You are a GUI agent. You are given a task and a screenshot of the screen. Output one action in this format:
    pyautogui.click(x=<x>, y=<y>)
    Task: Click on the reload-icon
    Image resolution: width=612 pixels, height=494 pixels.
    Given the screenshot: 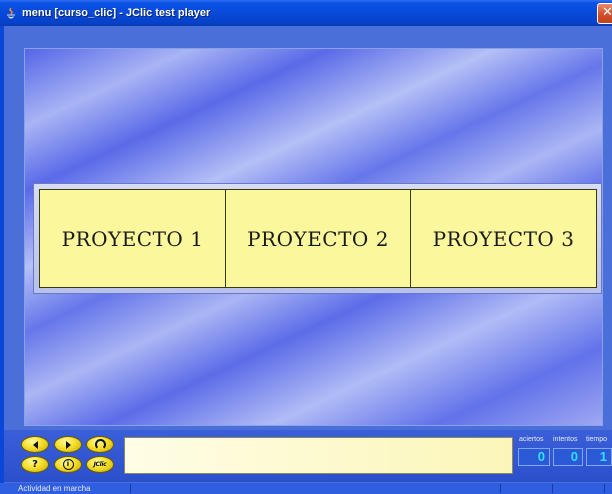 What is the action you would take?
    pyautogui.click(x=100, y=444)
    